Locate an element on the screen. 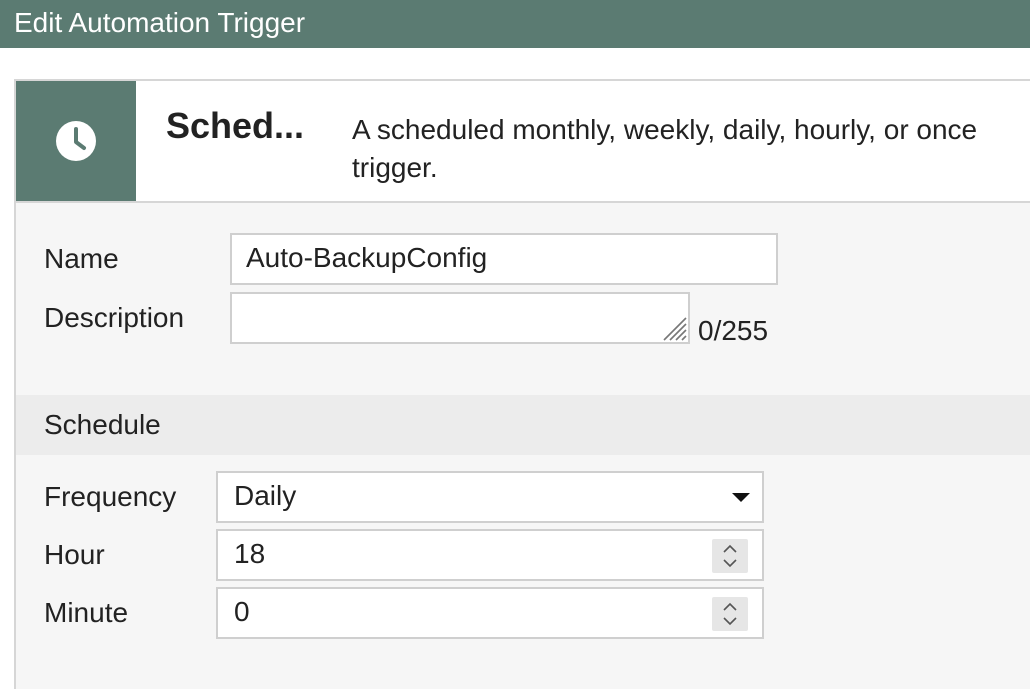 Image resolution: width=1030 pixels, height=689 pixels. description-label: Description is located at coordinates (114, 317).